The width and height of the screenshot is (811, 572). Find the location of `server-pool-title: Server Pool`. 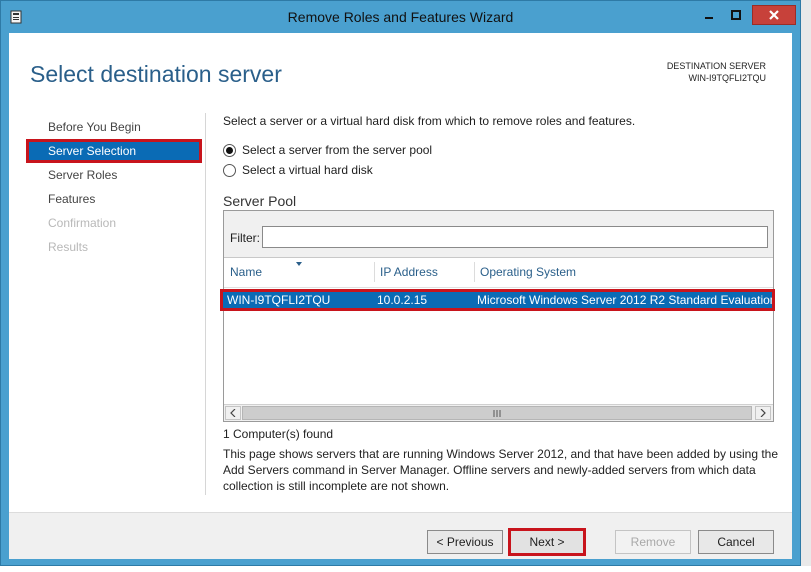

server-pool-title: Server Pool is located at coordinates (260, 201).